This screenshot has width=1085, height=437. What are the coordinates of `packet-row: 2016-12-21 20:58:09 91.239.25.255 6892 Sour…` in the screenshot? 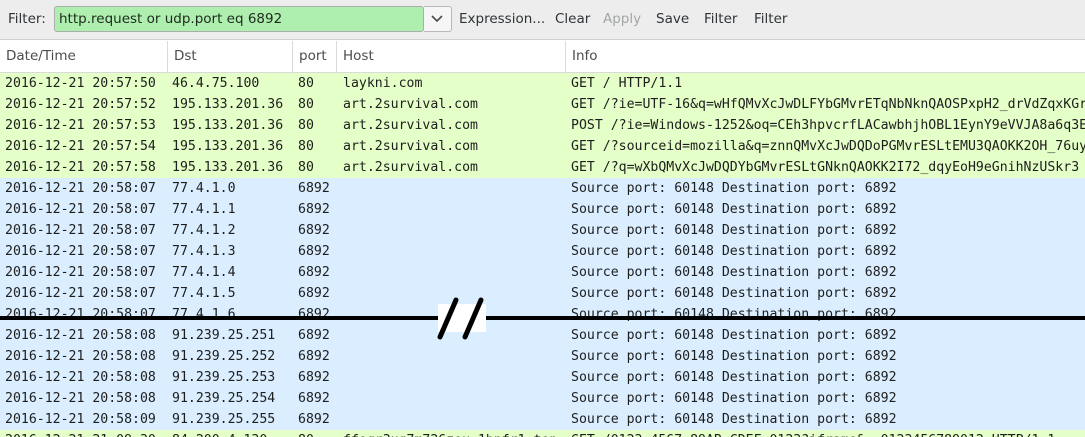 It's located at (542, 419).